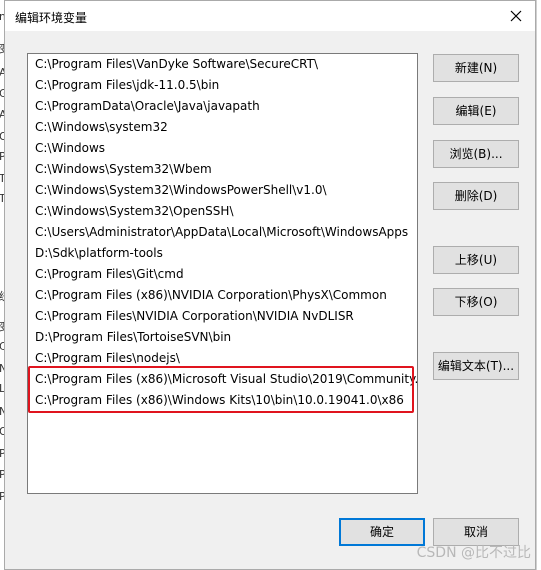 This screenshot has height=570, width=541. What do you see at coordinates (476, 196) in the screenshot?
I see `delete-button: 删除(D)` at bounding box center [476, 196].